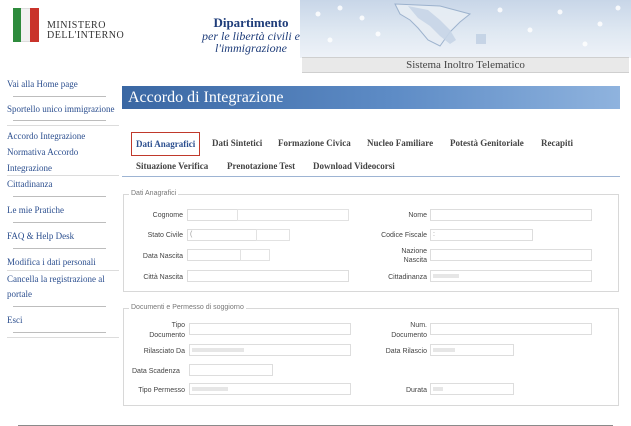 The width and height of the screenshot is (631, 426). I want to click on tab-prenotazione-test: Prenotazione Test, so click(261, 166).